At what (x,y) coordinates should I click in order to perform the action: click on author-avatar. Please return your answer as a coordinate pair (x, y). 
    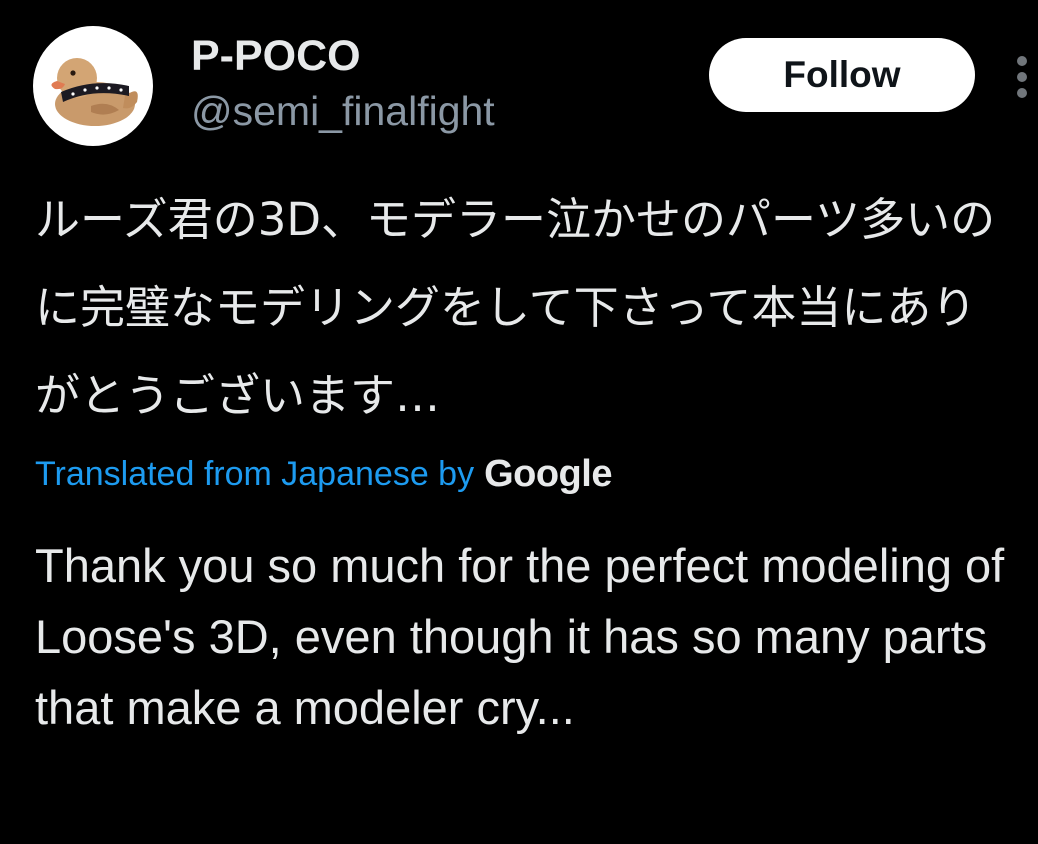
    Looking at the image, I should click on (93, 86).